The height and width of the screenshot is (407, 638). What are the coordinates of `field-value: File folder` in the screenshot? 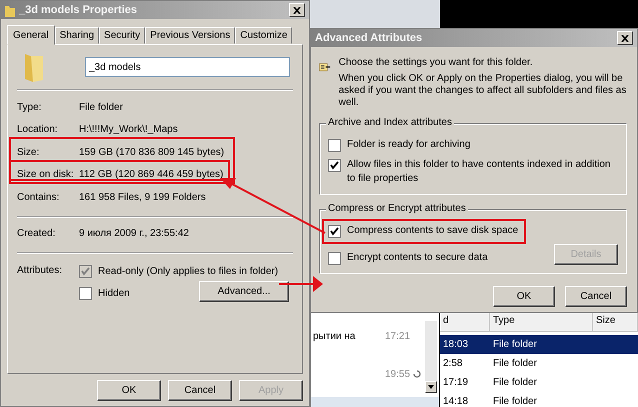 It's located at (101, 107).